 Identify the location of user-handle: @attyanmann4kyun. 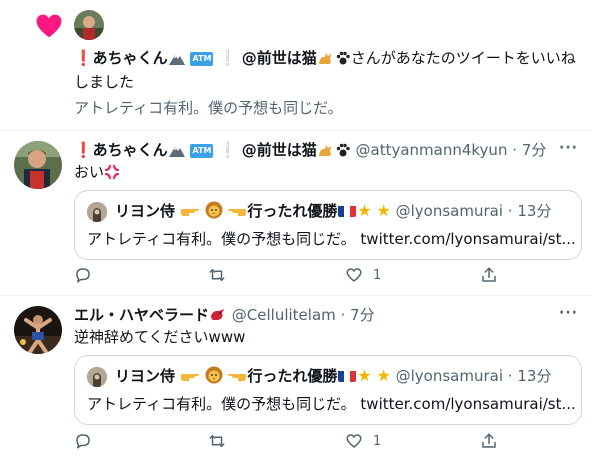
(432, 150).